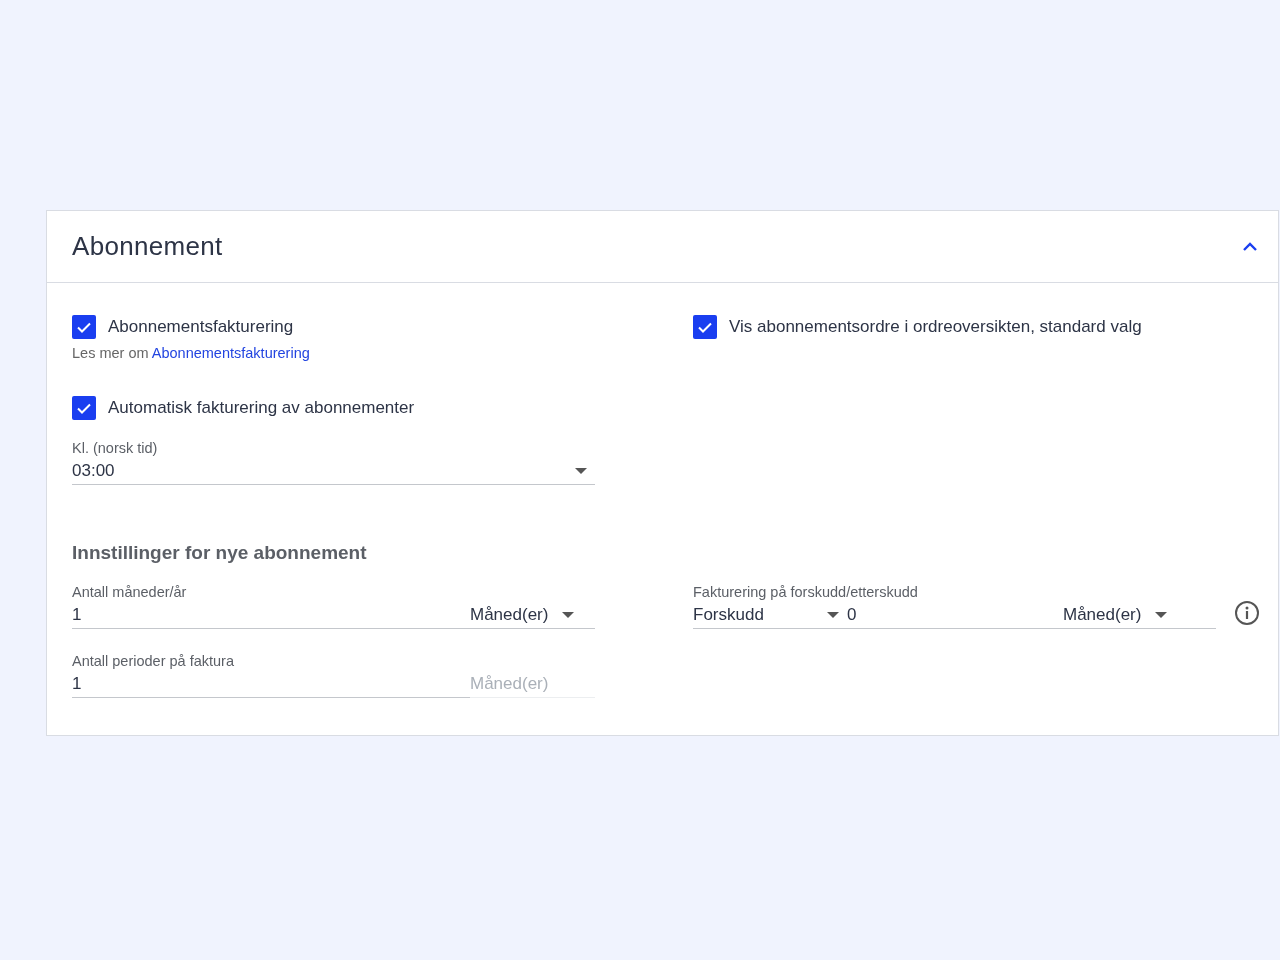 This screenshot has width=1280, height=960. Describe the element at coordinates (806, 593) in the screenshot. I see `field-label: Fakturering på forskudd/etterskudd` at that location.